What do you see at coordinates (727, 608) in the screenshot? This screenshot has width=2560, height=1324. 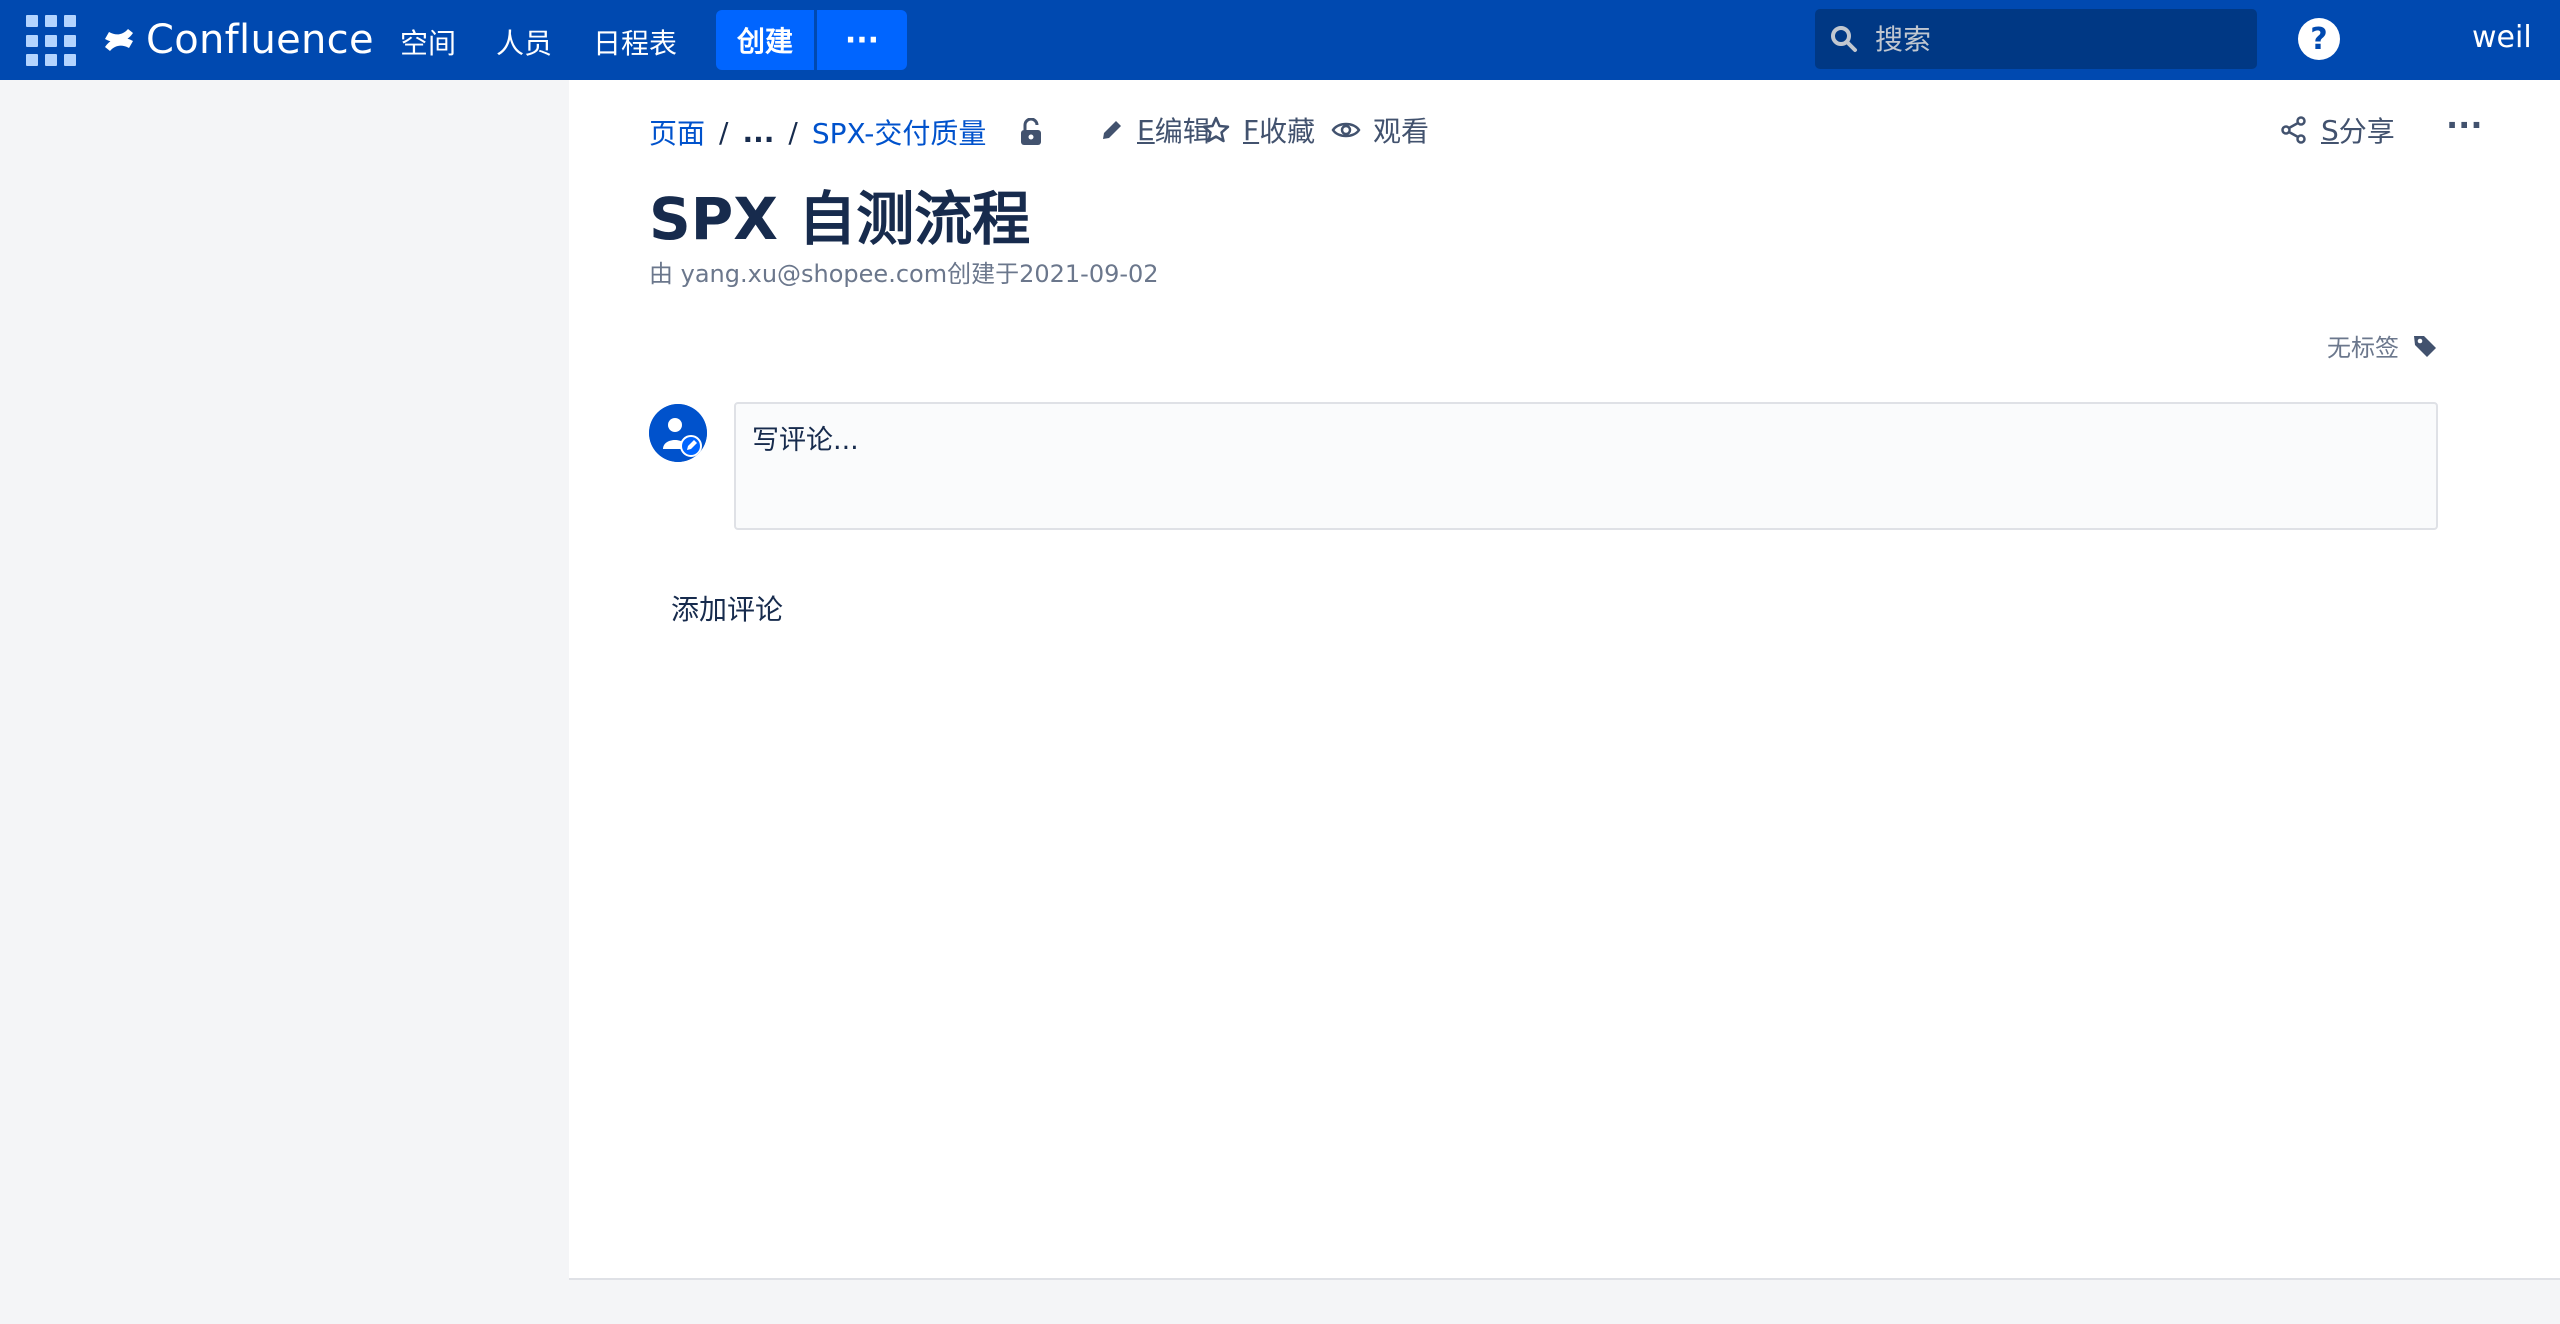 I see `add-comment-button: 添加评论` at bounding box center [727, 608].